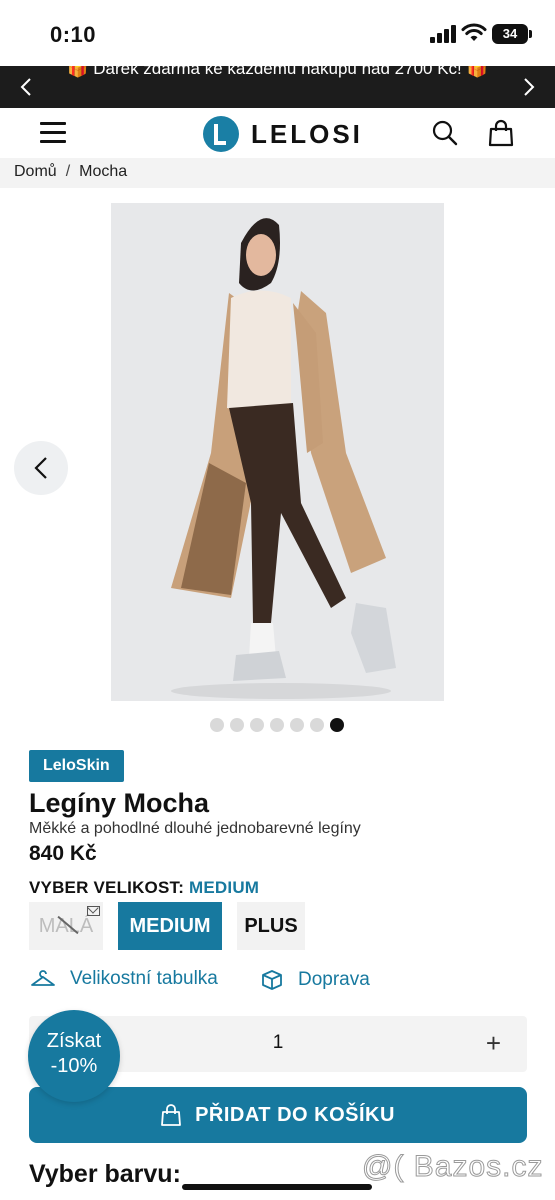 This screenshot has width=555, height=1200. What do you see at coordinates (277, 173) in the screenshot?
I see `breadcrumb: Domů / Mocha` at bounding box center [277, 173].